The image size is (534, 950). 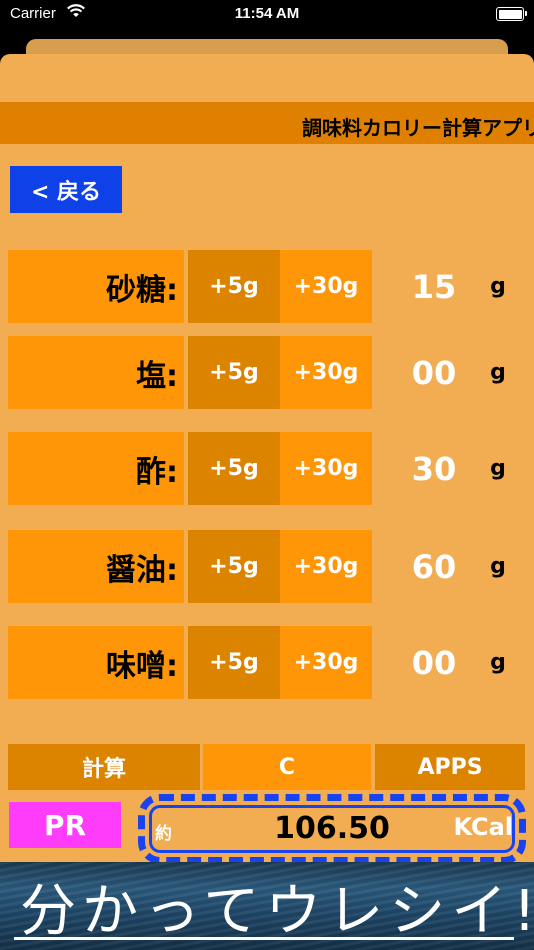 What do you see at coordinates (498, 566) in the screenshot?
I see `soy-sauce-unit: g` at bounding box center [498, 566].